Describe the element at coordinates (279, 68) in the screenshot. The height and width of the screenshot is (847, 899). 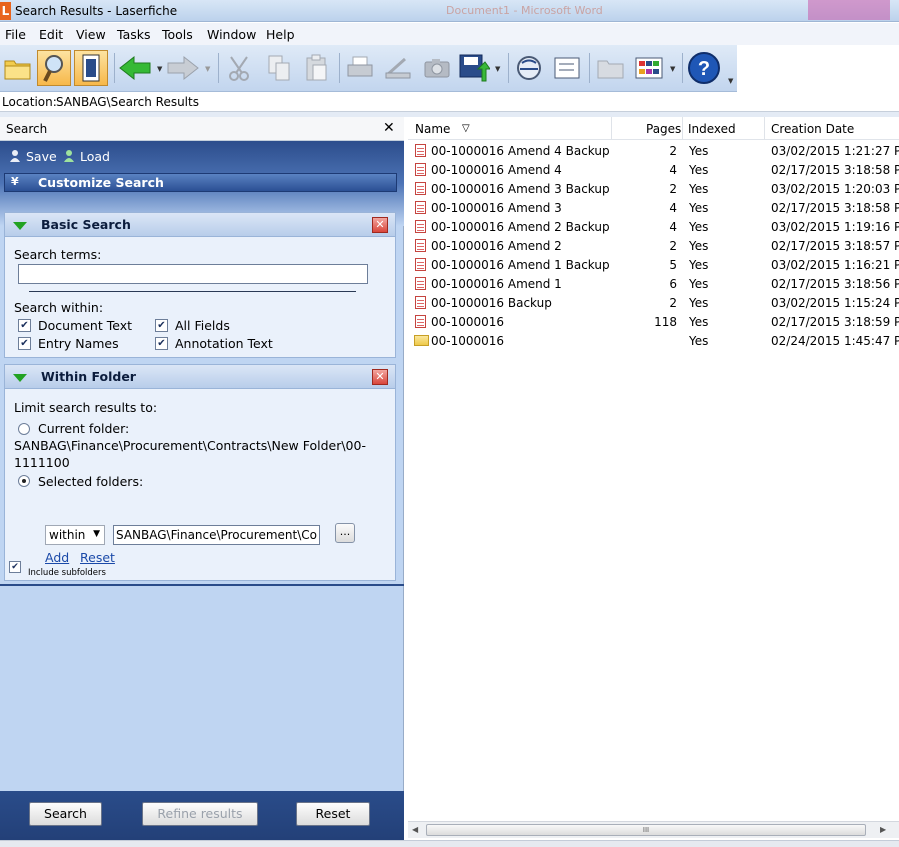
I see `copy-icon` at that location.